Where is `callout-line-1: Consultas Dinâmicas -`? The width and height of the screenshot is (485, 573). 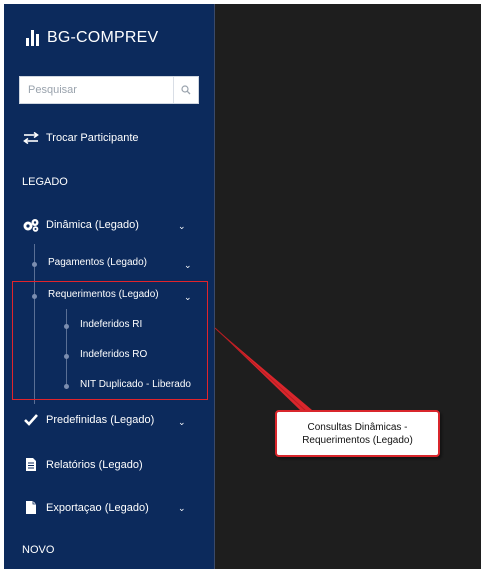
callout-line-1: Consultas Dinâmicas - is located at coordinates (357, 427).